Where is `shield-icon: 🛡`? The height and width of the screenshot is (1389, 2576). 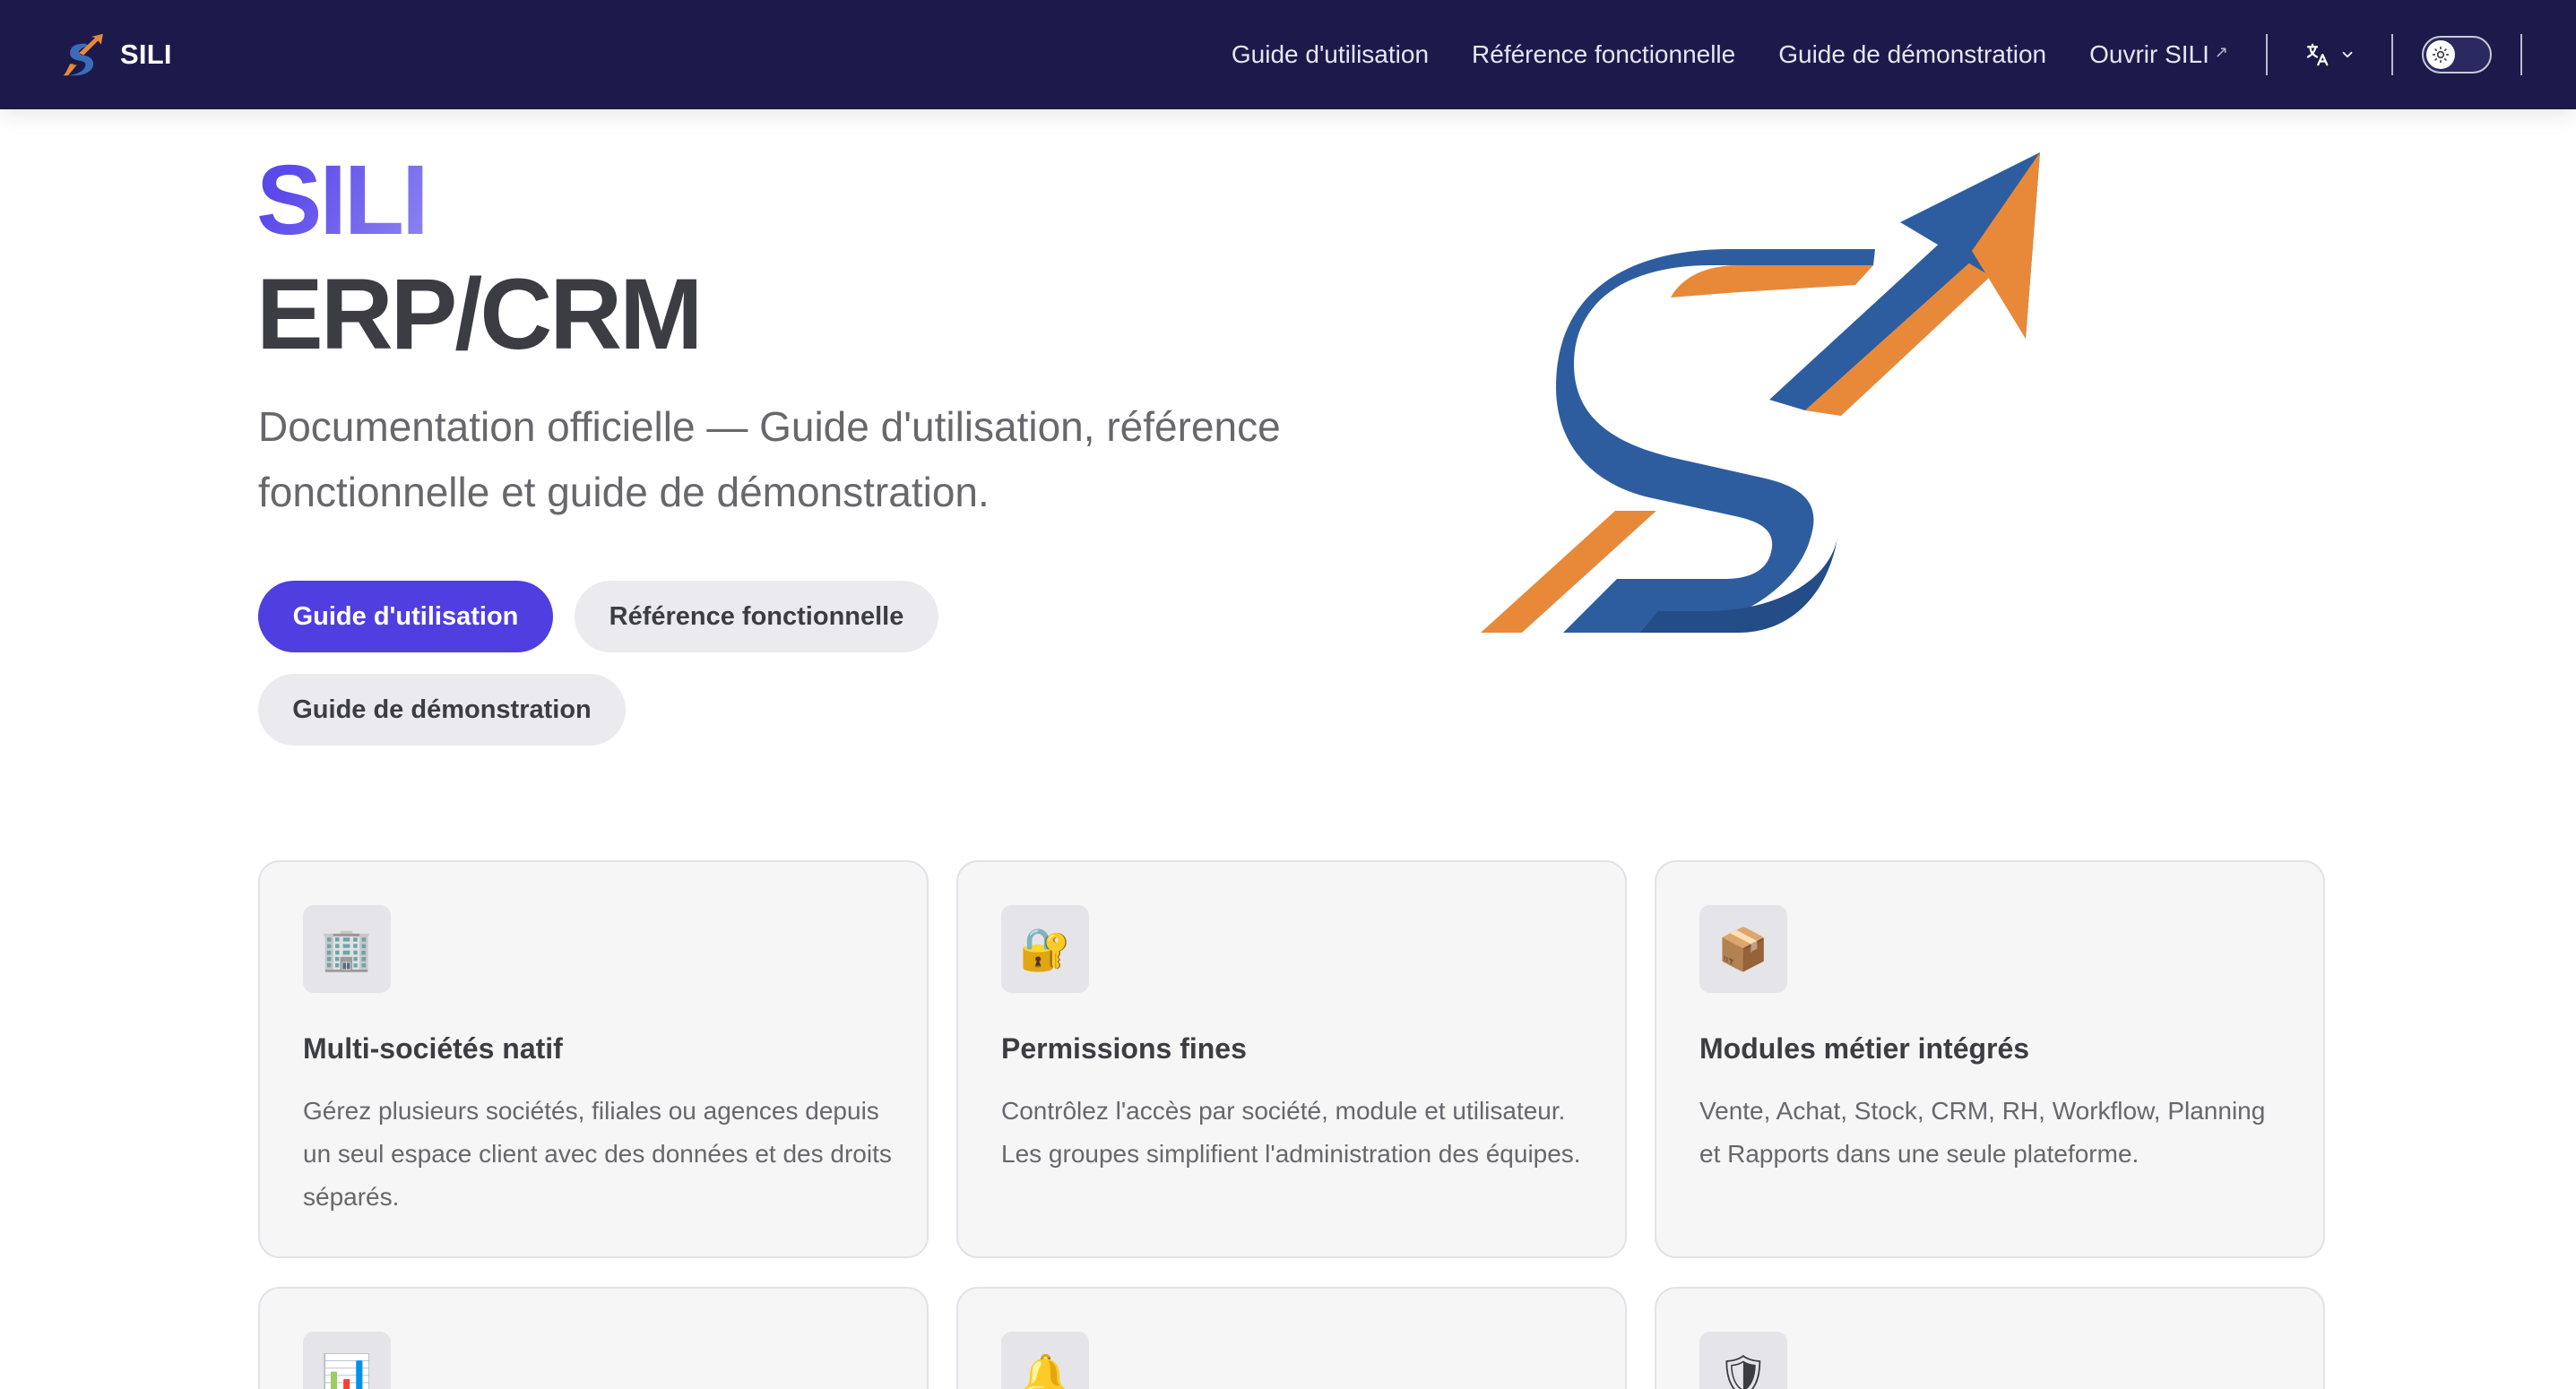 shield-icon: 🛡 is located at coordinates (1743, 1360).